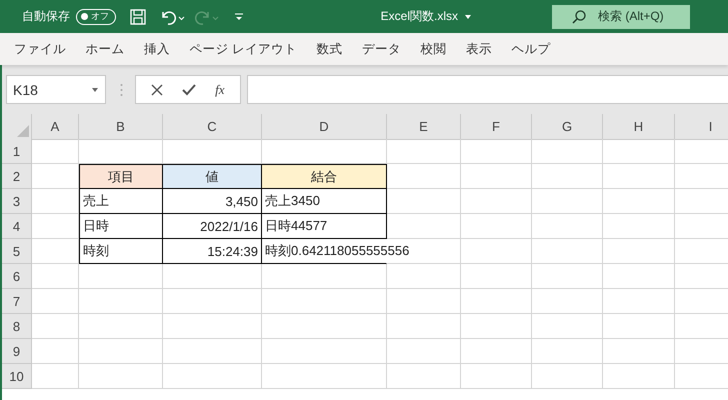 The width and height of the screenshot is (728, 400). Describe the element at coordinates (433, 49) in the screenshot. I see `ribbon-tab: 校閲` at that location.